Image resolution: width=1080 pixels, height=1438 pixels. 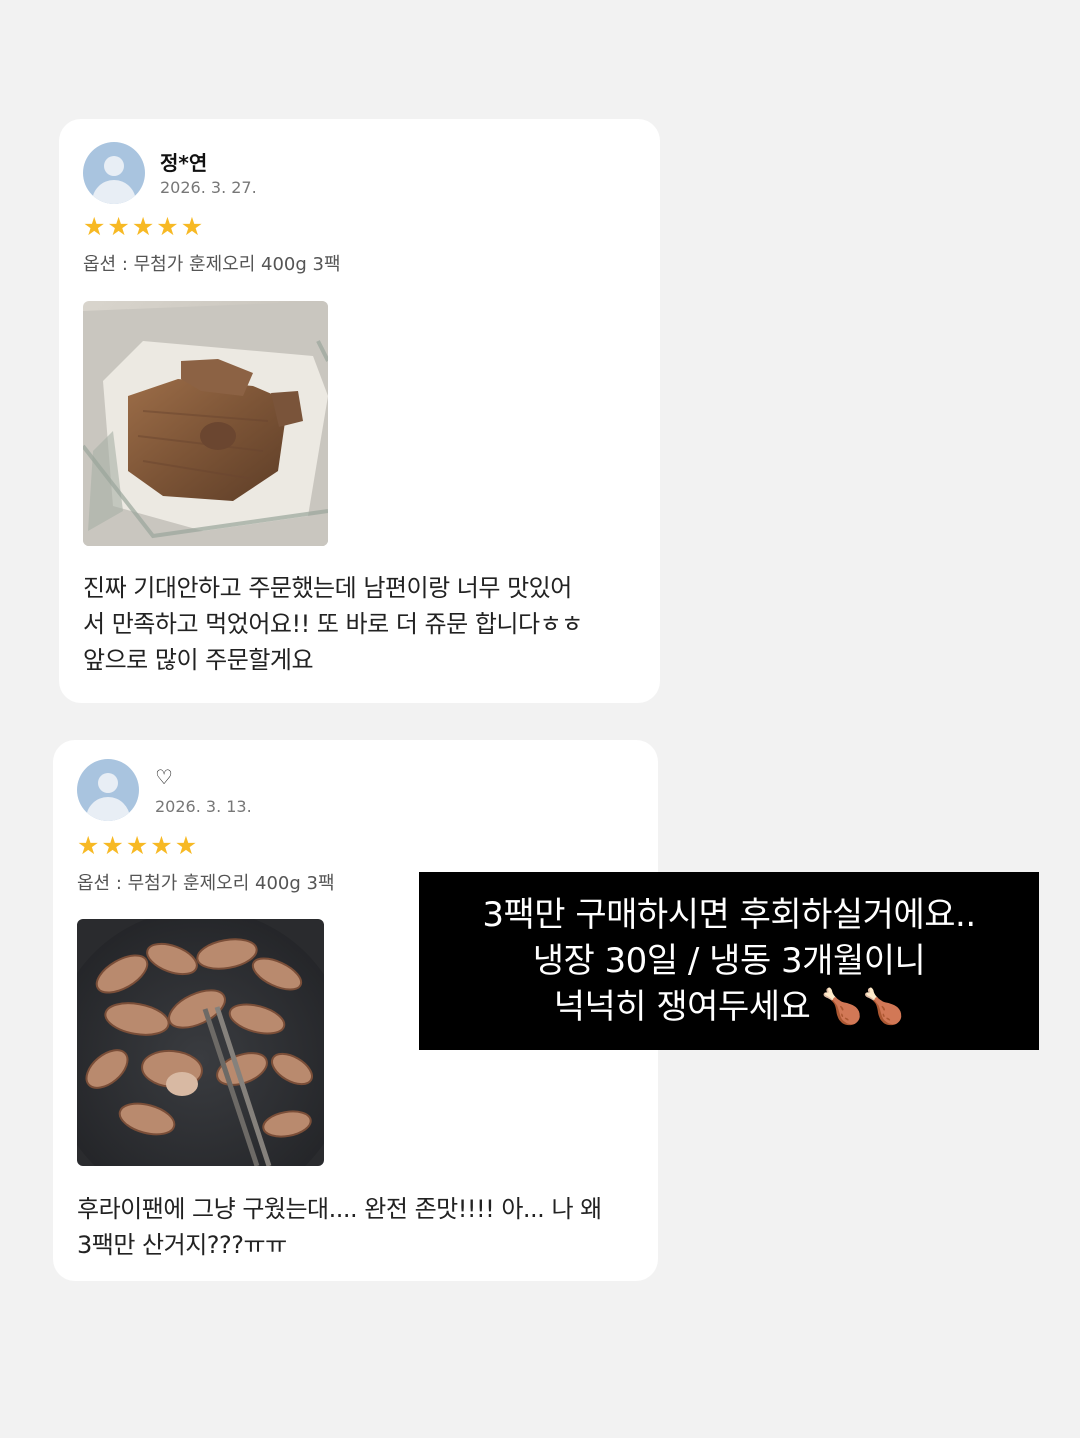 I want to click on duck-in-frying-pan-image, so click(x=200, y=1042).